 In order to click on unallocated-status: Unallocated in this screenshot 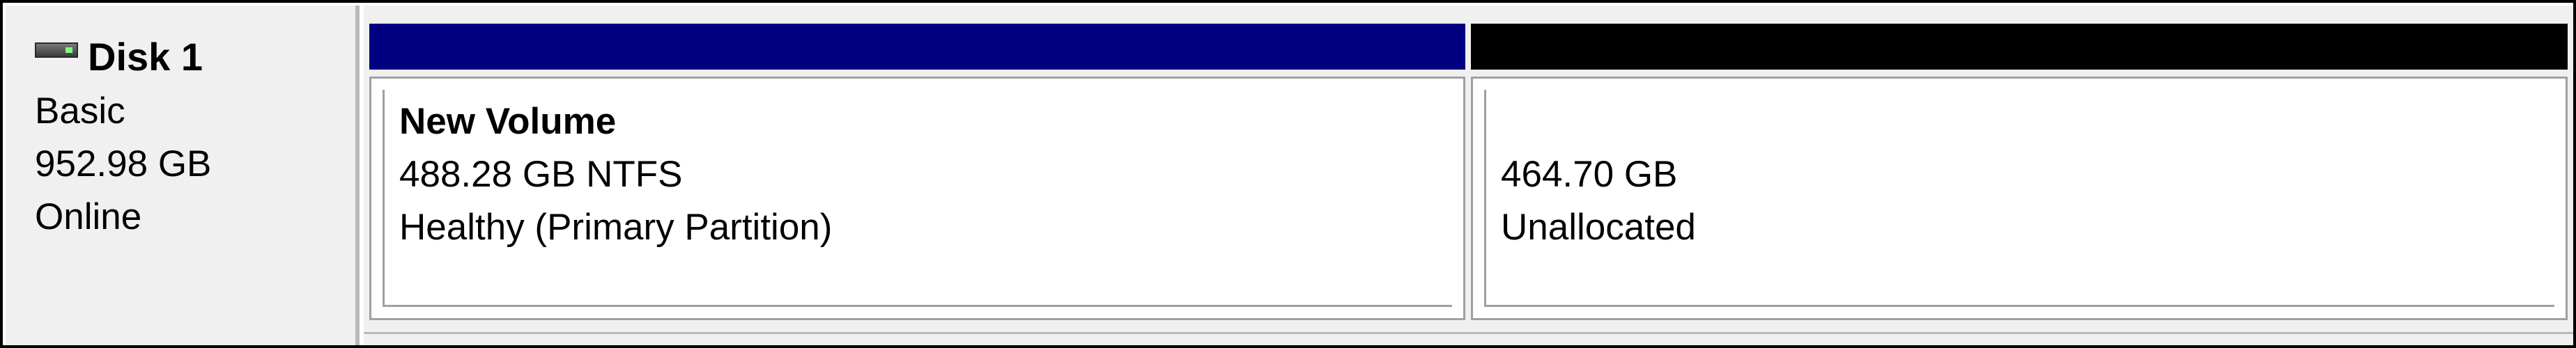, I will do `click(1598, 227)`.